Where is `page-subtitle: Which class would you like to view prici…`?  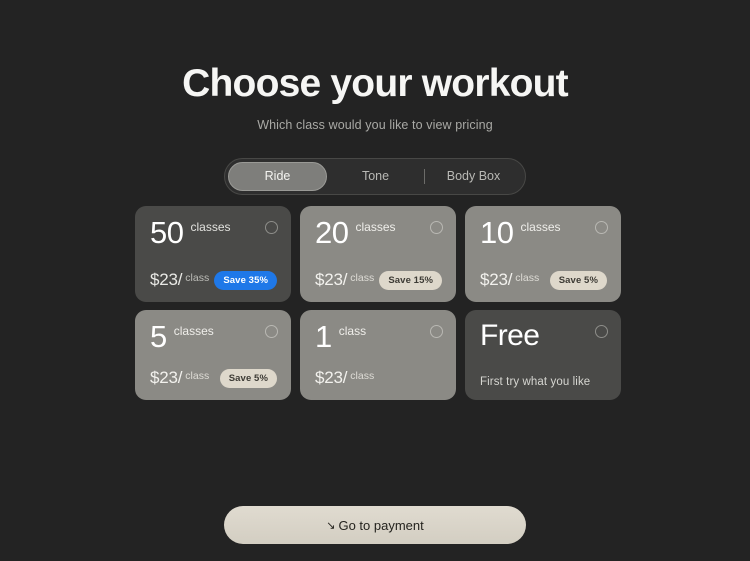
page-subtitle: Which class would you like to view prici… is located at coordinates (375, 124).